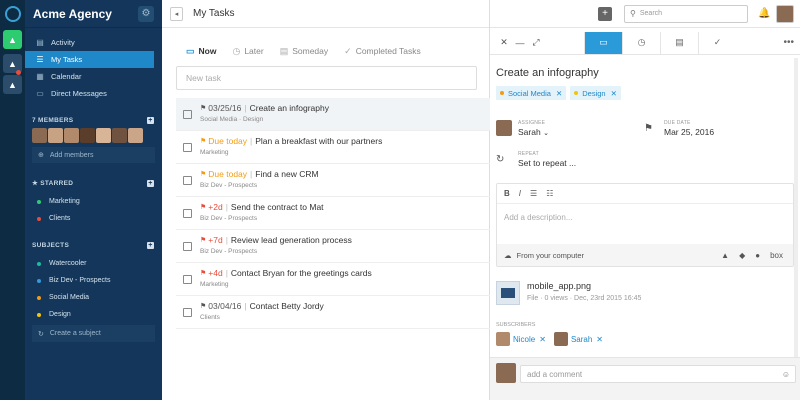 The width and height of the screenshot is (800, 400). Describe the element at coordinates (51, 245) in the screenshot. I see `subjects-header: SUBJECTS` at that location.